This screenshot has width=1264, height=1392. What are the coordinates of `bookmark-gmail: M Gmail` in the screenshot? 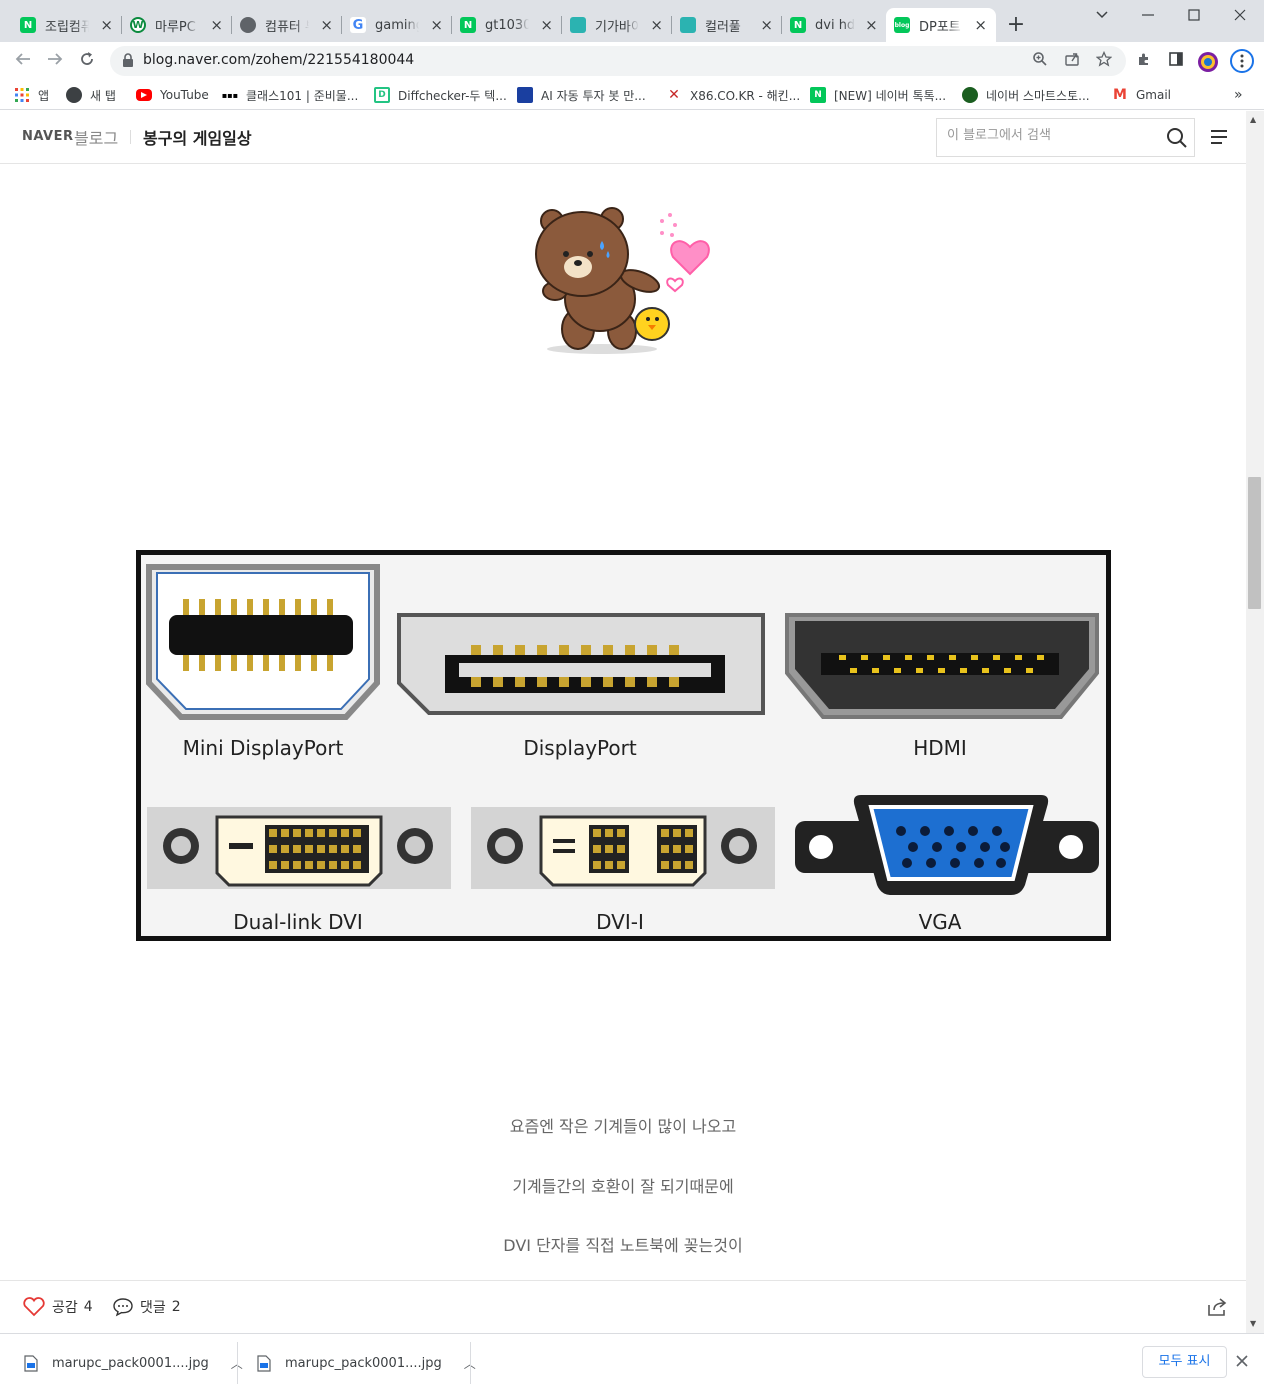 It's located at (1141, 95).